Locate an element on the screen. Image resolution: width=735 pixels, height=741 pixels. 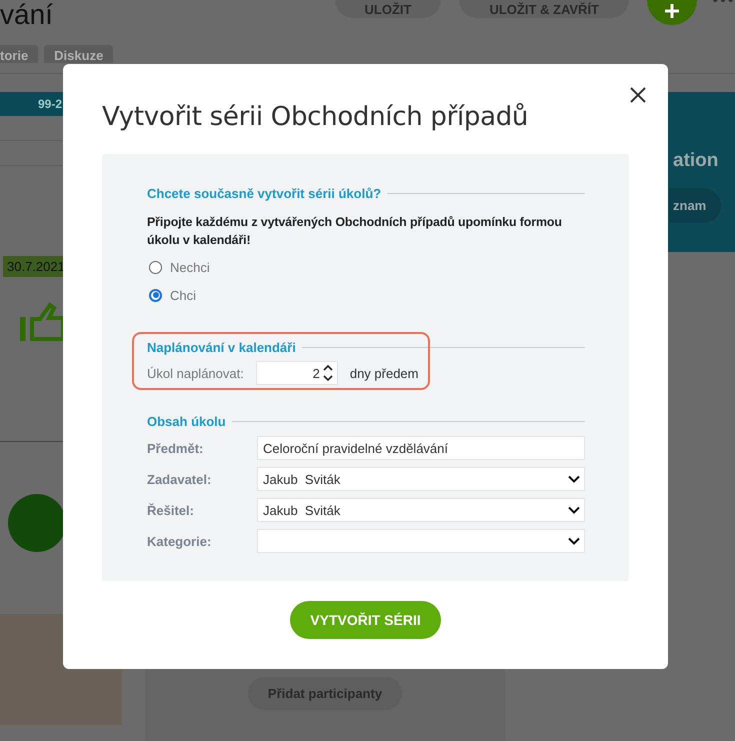
radio-label: Chci is located at coordinates (183, 295).